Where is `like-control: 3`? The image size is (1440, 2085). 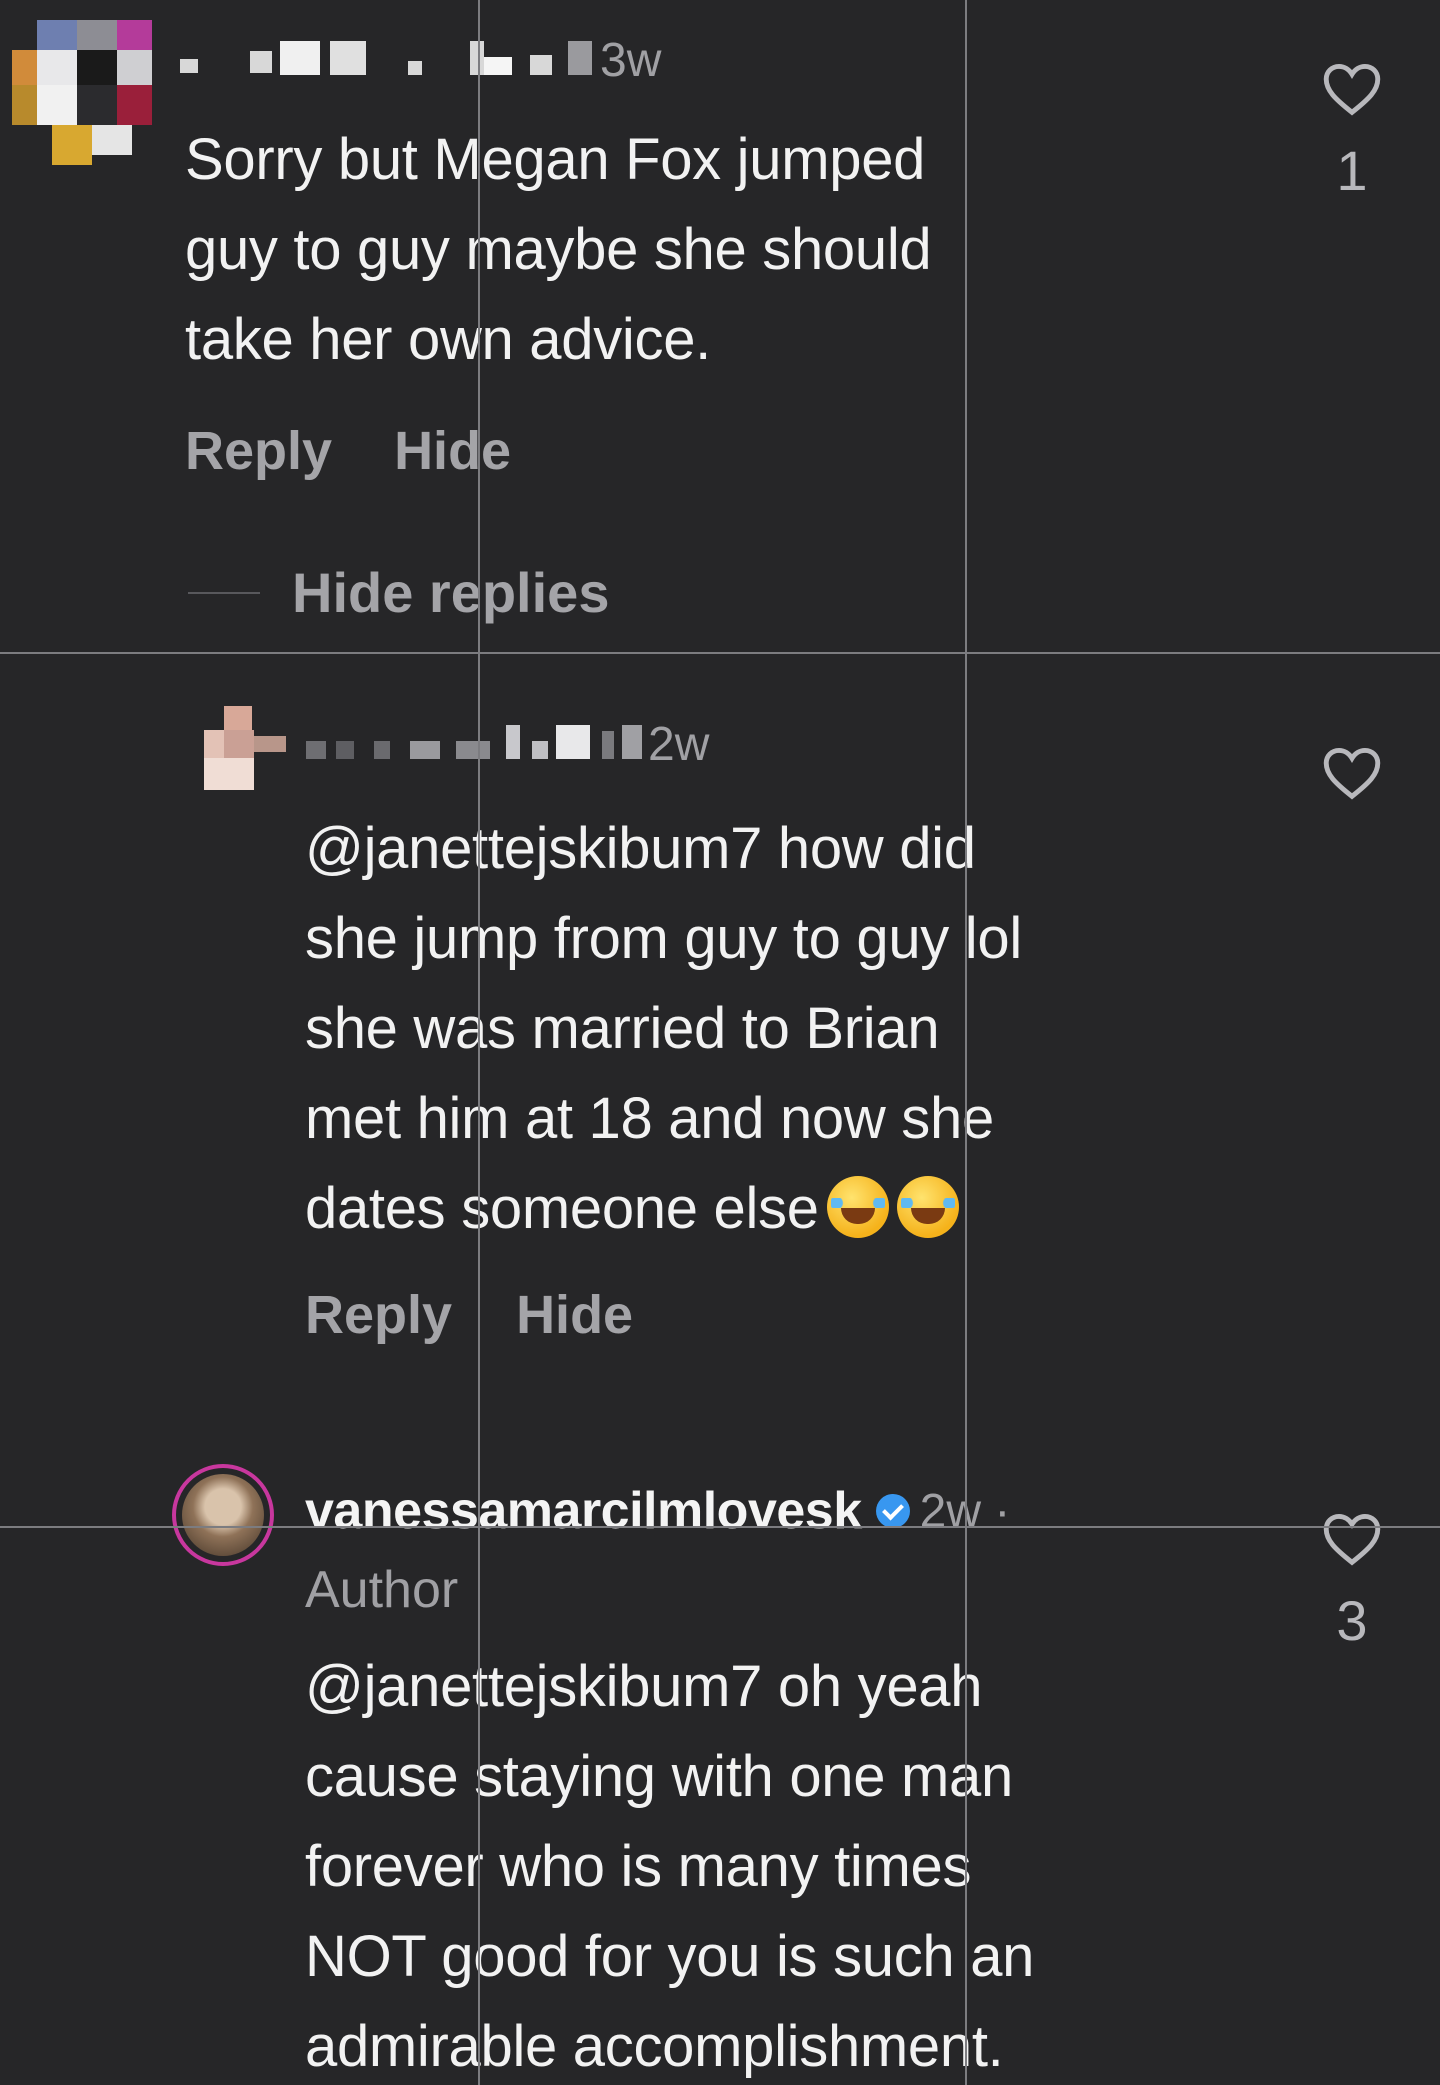 like-control: 3 is located at coordinates (1352, 1582).